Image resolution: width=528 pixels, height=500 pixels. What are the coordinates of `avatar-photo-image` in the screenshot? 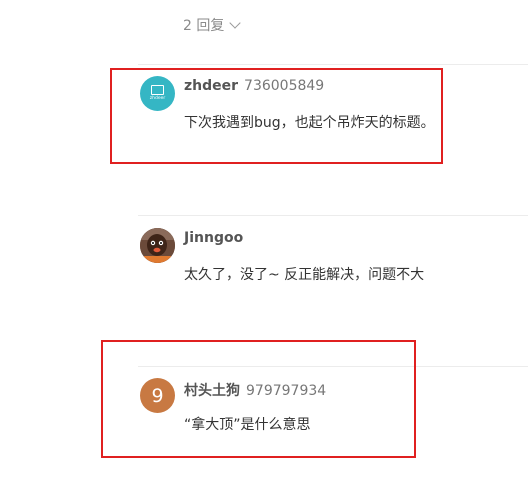 It's located at (157, 245).